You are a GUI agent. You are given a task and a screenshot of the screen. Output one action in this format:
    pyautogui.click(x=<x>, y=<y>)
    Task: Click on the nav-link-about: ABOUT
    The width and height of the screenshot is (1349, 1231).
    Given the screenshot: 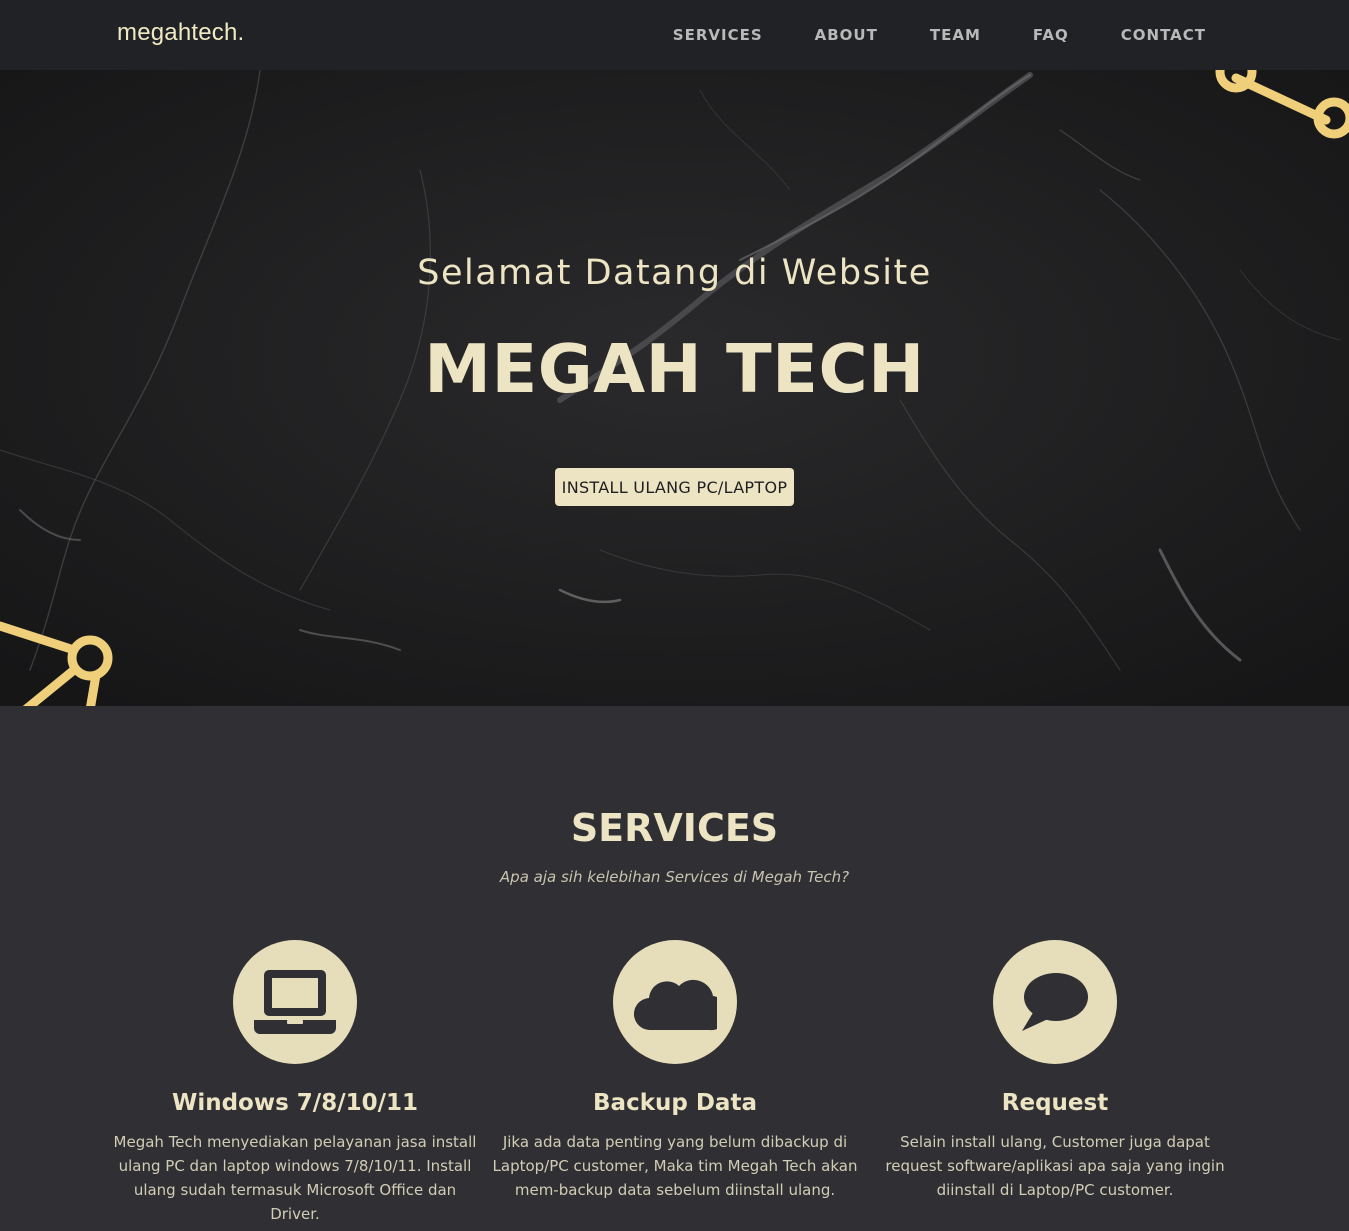 What is the action you would take?
    pyautogui.click(x=846, y=35)
    